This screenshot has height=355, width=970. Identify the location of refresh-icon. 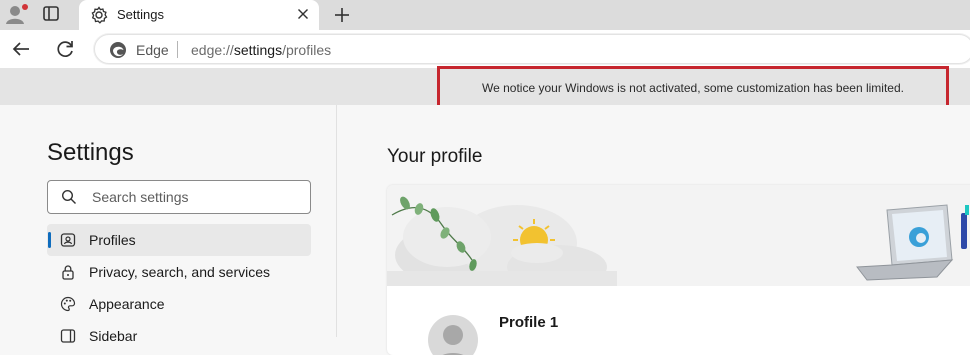
(65, 49).